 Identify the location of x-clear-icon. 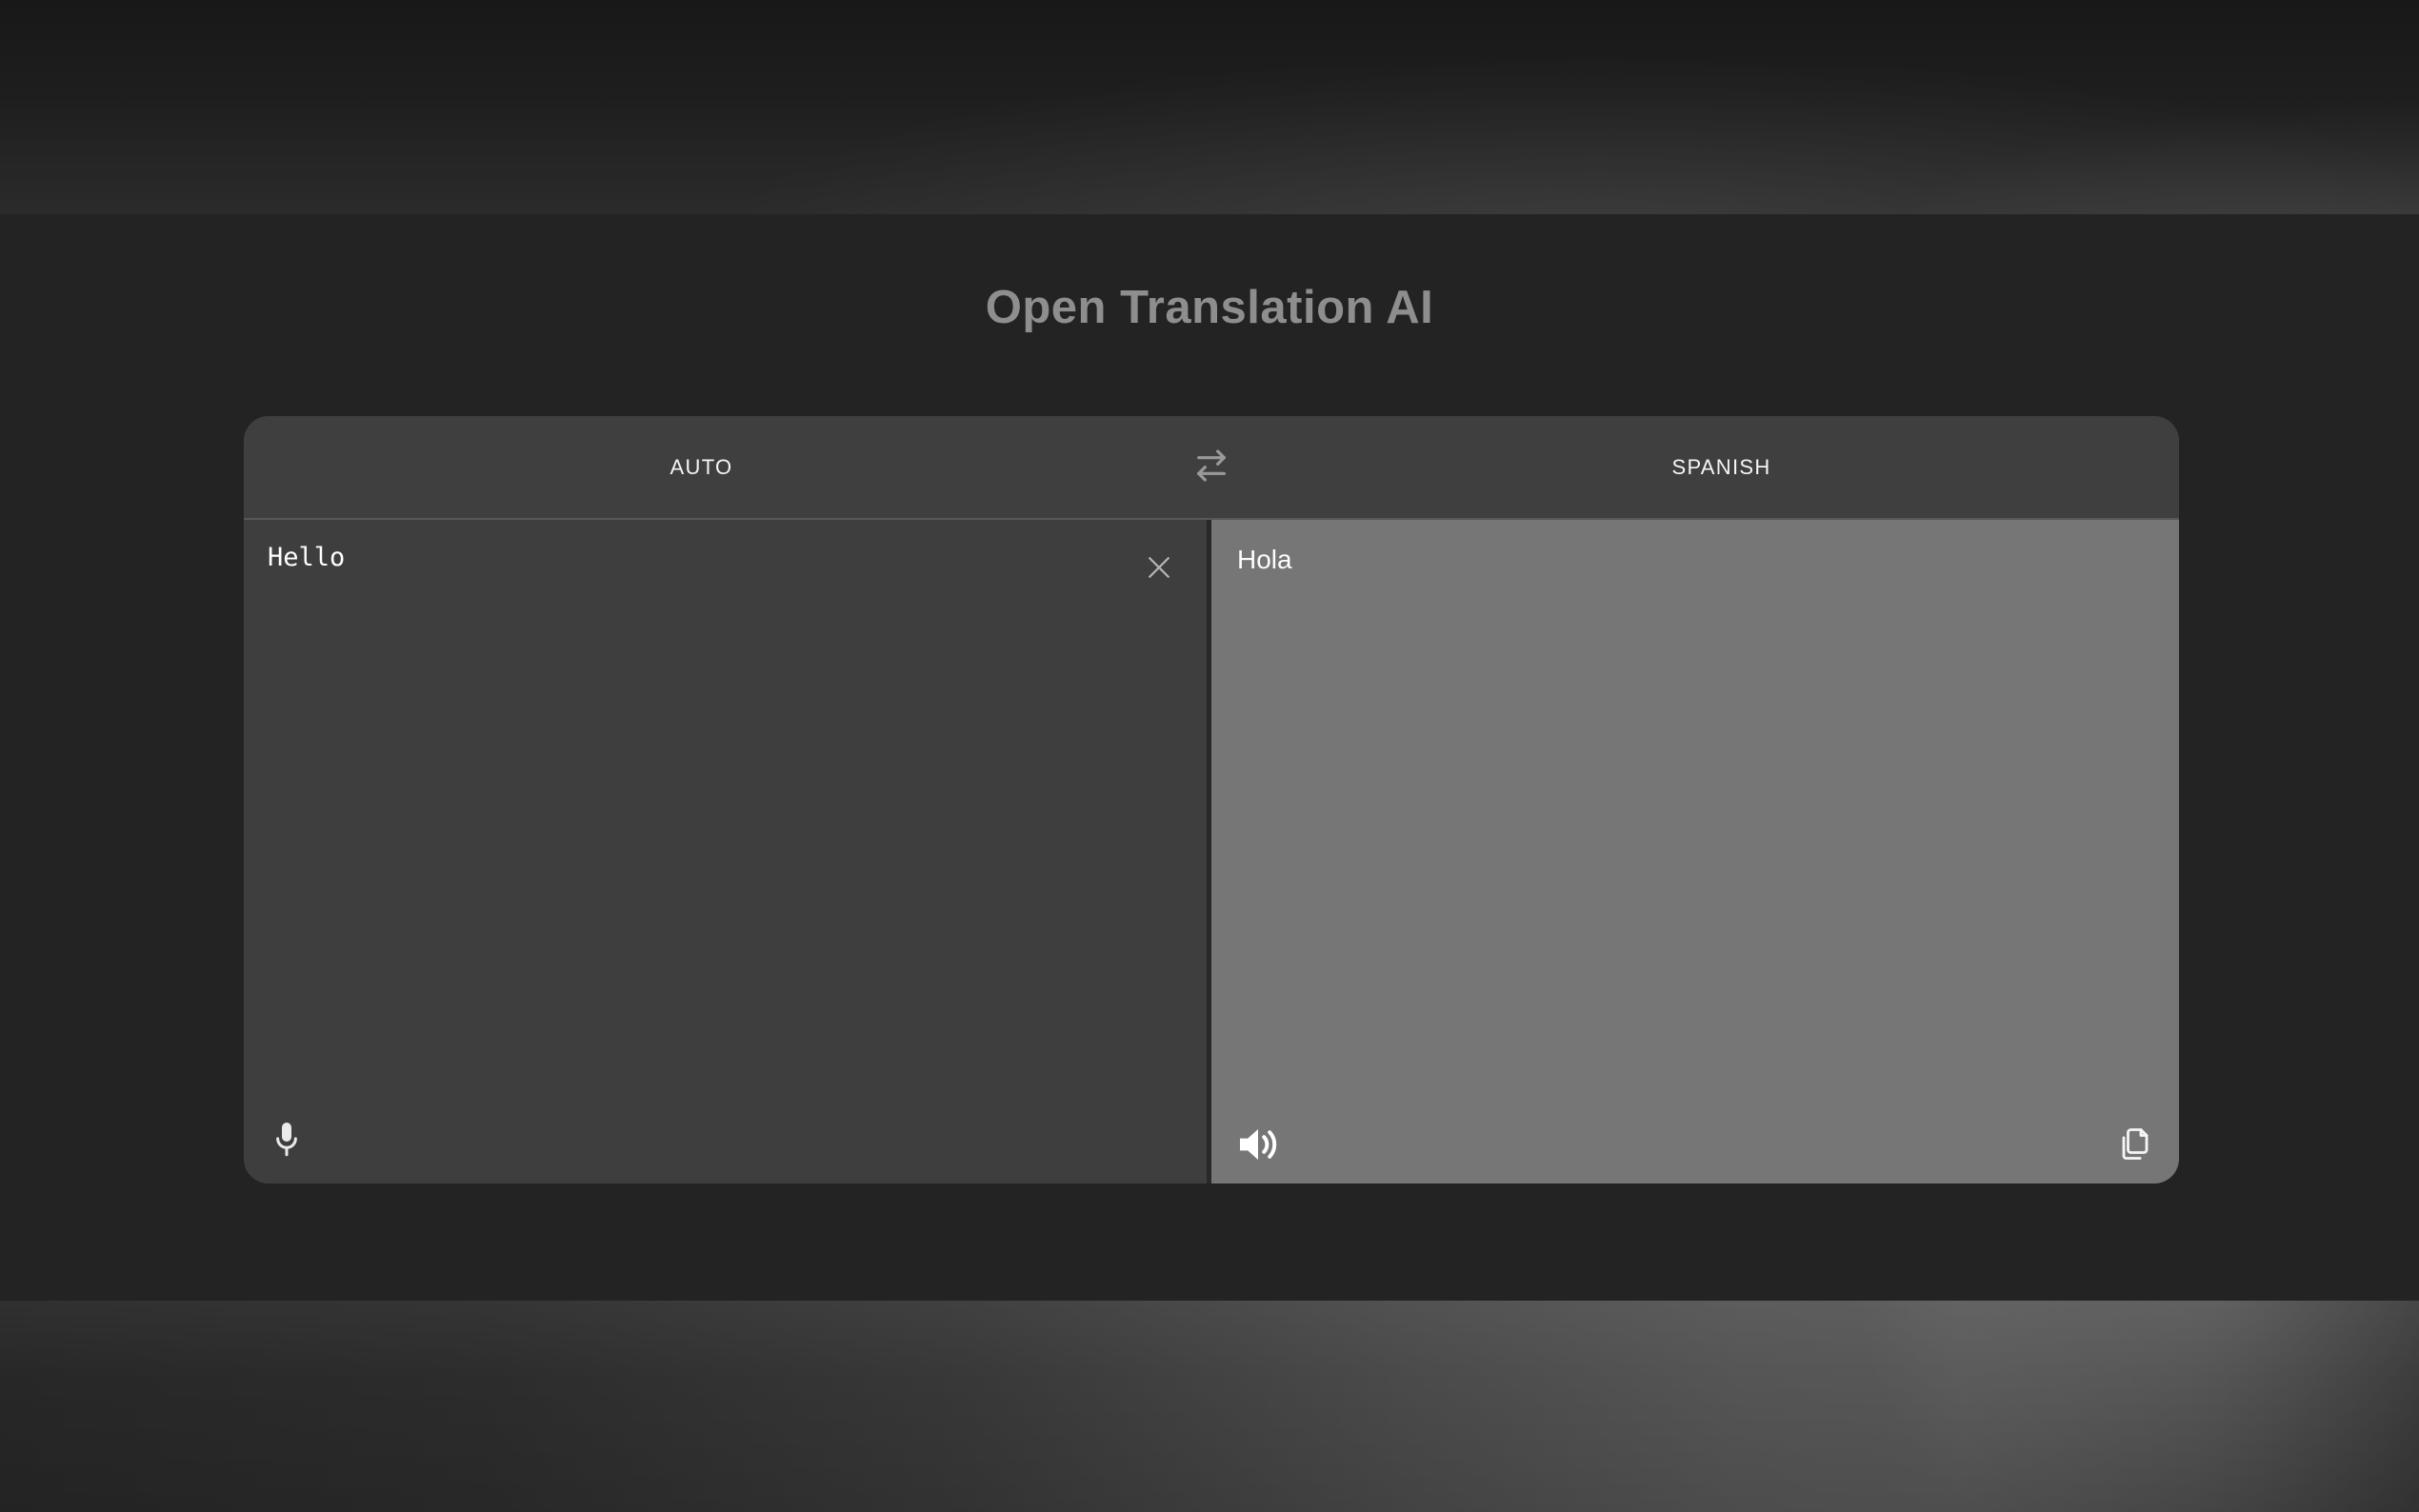
(1159, 572).